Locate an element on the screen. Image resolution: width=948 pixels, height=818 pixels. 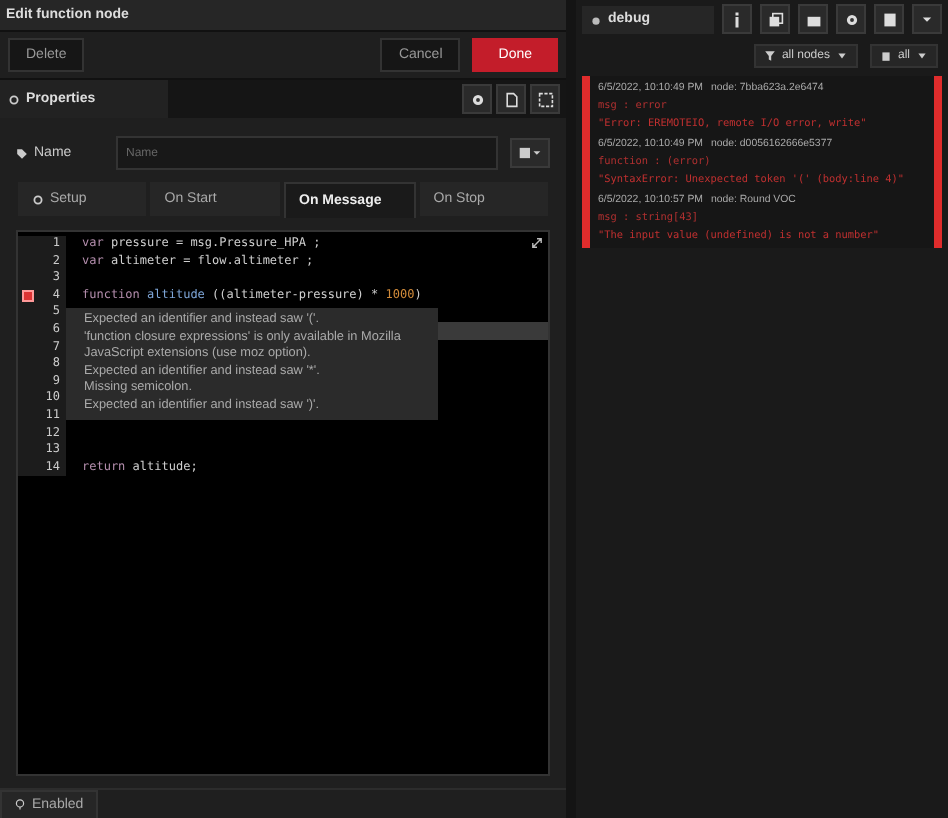
filter-icon is located at coordinates (769, 56).